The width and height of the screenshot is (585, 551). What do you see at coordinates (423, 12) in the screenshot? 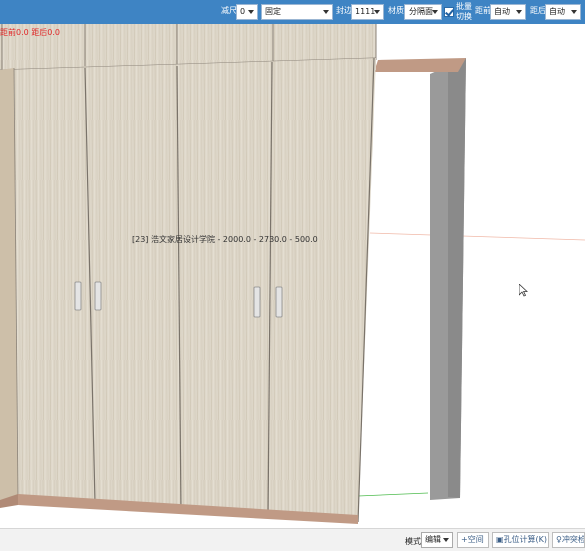
I see `material-button: 分隔面` at bounding box center [423, 12].